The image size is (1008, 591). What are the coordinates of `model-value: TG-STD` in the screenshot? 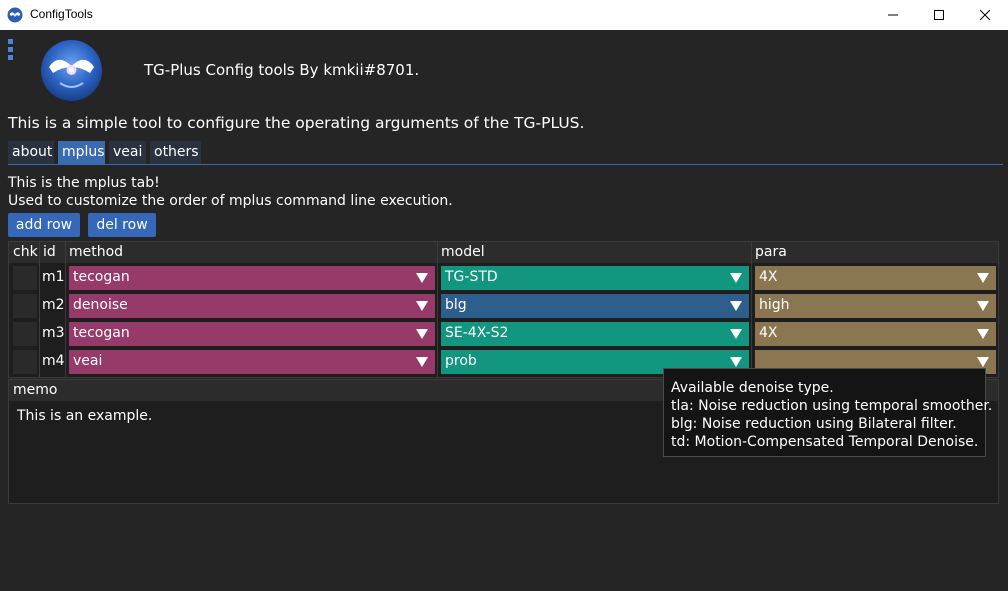 It's located at (471, 277).